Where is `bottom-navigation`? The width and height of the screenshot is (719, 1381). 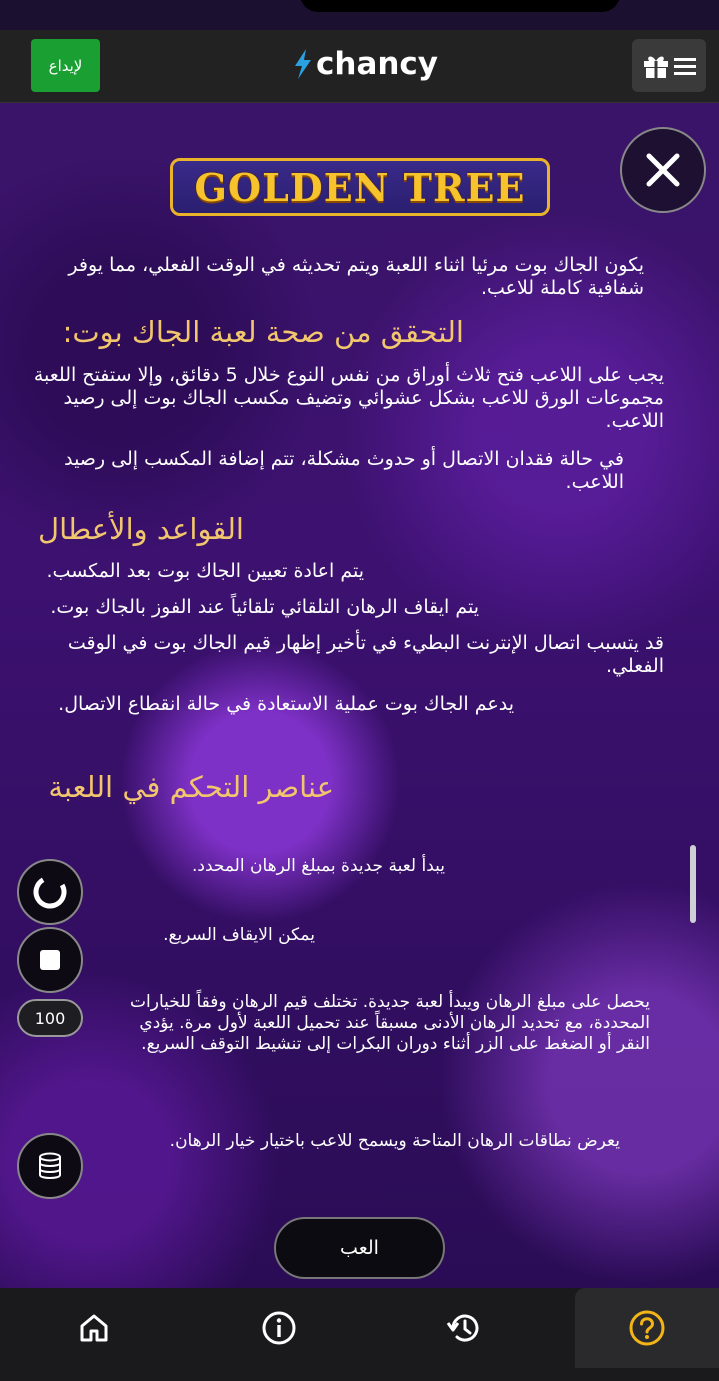 bottom-navigation is located at coordinates (359, 1334).